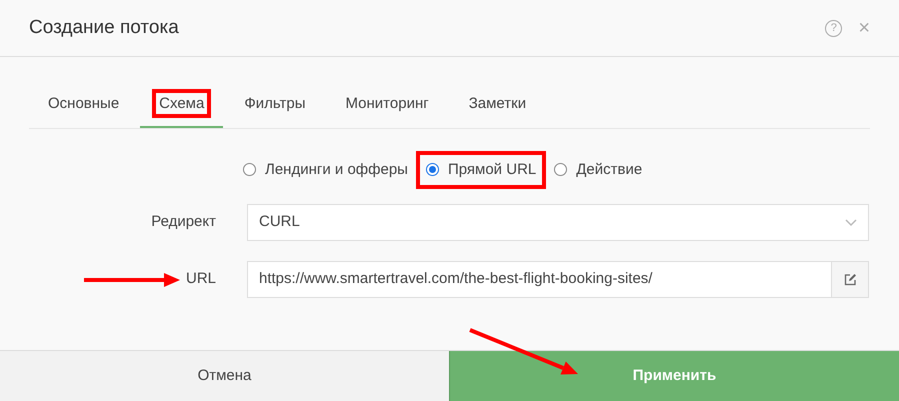 The height and width of the screenshot is (401, 899). I want to click on edit-button, so click(850, 279).